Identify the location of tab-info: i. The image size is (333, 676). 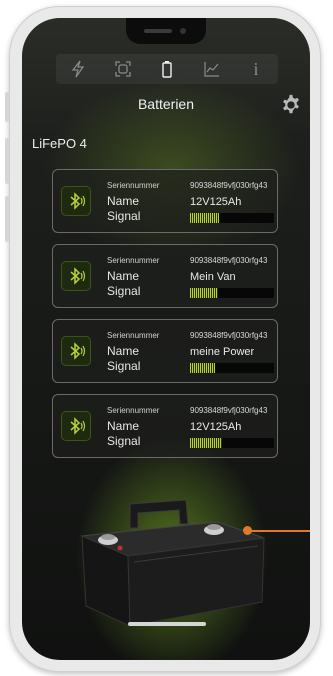
(256, 69).